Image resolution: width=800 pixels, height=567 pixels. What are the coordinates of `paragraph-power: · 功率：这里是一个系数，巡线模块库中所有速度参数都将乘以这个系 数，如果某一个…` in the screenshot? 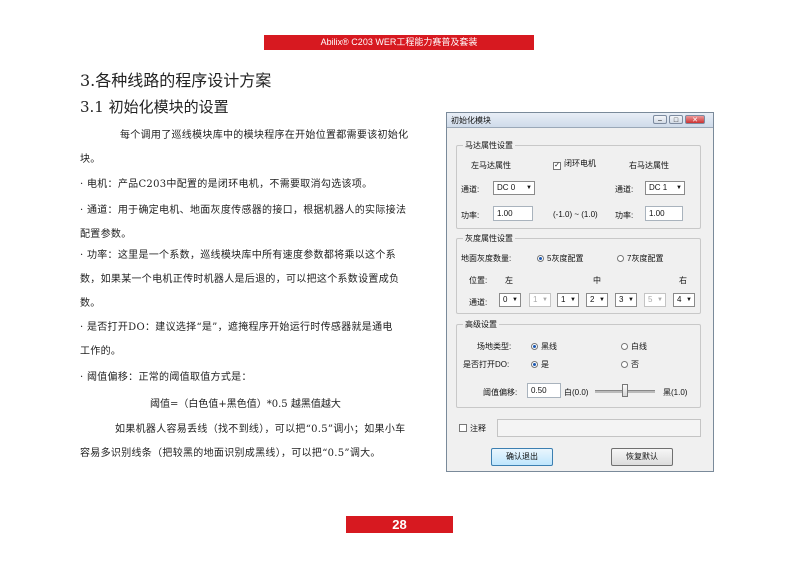 It's located at (240, 279).